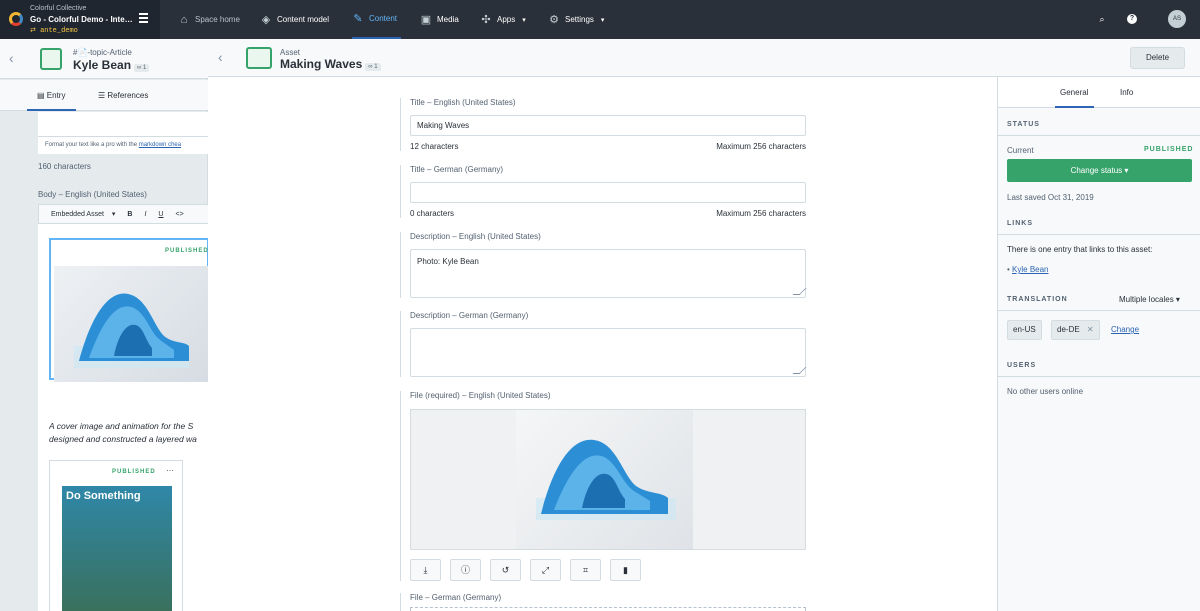  Describe the element at coordinates (179, 214) in the screenshot. I see `code-button: <>` at that location.